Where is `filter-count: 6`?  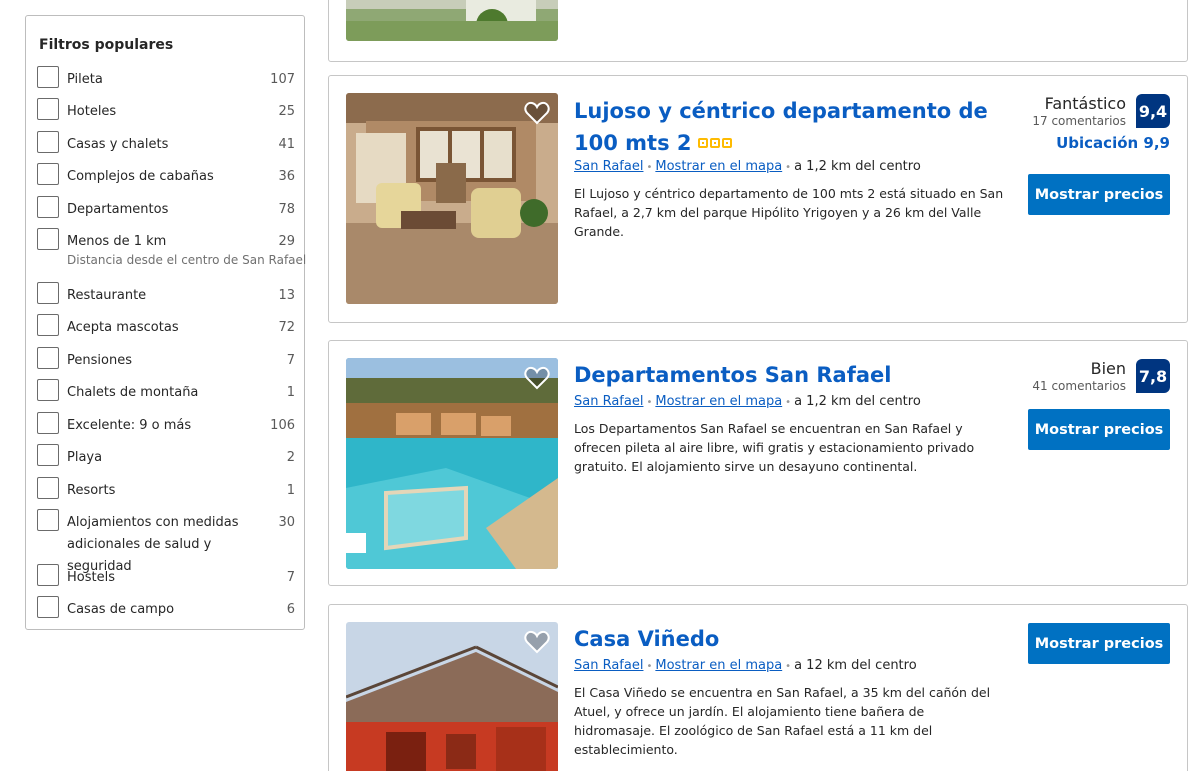
filter-count: 6 is located at coordinates (290, 609).